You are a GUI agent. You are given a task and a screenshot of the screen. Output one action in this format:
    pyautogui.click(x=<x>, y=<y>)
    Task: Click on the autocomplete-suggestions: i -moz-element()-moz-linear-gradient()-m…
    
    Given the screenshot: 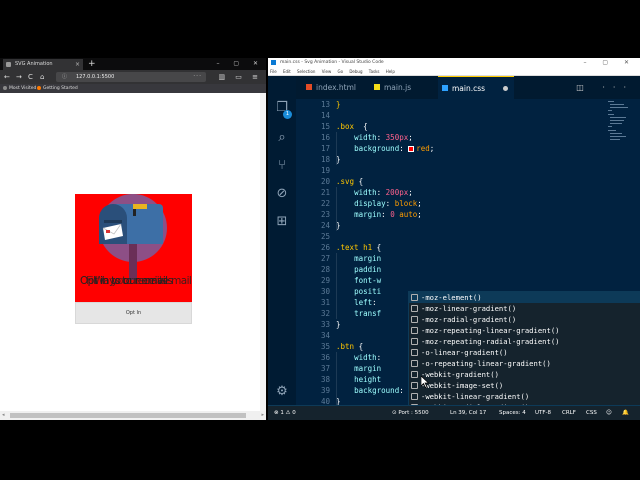 What is the action you would take?
    pyautogui.click(x=524, y=355)
    